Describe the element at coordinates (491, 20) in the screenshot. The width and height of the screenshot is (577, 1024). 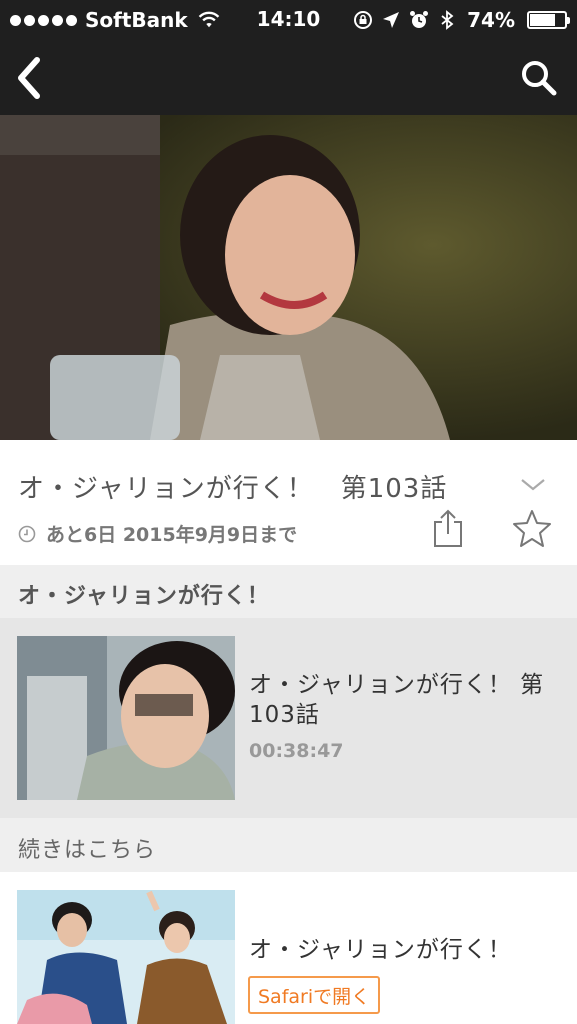
I see `battery-percent: 74%` at that location.